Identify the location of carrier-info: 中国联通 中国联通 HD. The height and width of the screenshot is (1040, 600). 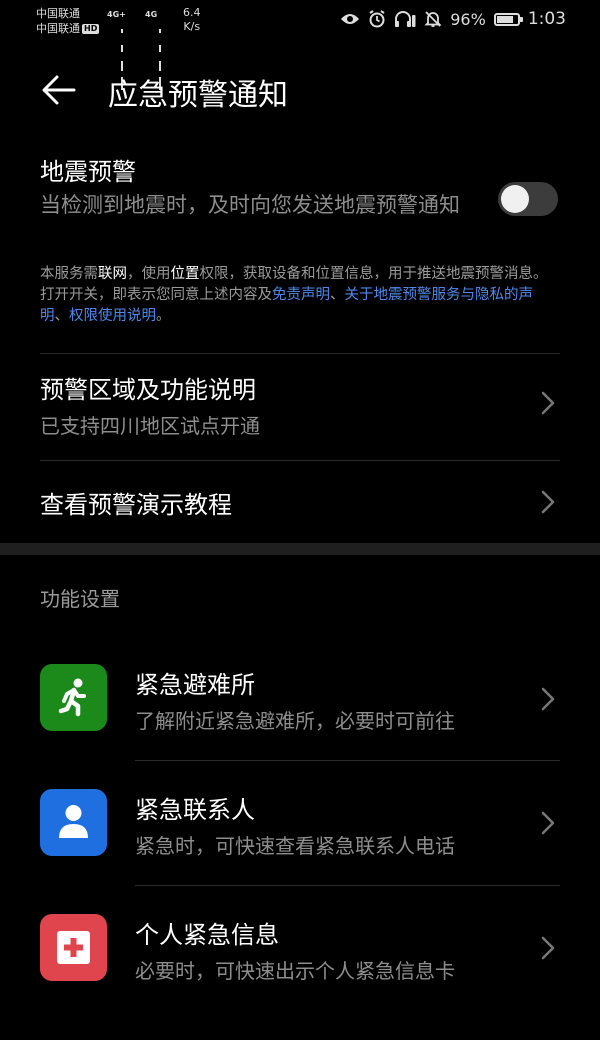
(68, 21).